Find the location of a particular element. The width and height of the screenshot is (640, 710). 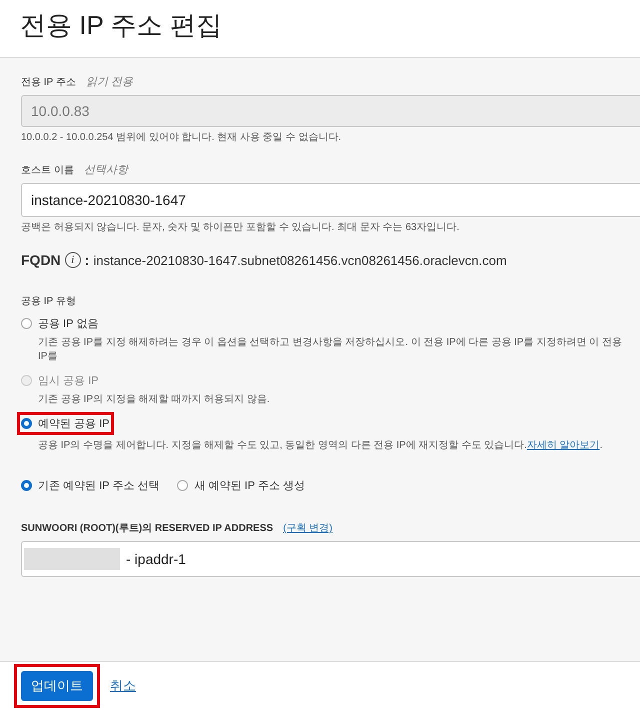

cancel-link: 취소 is located at coordinates (123, 686).